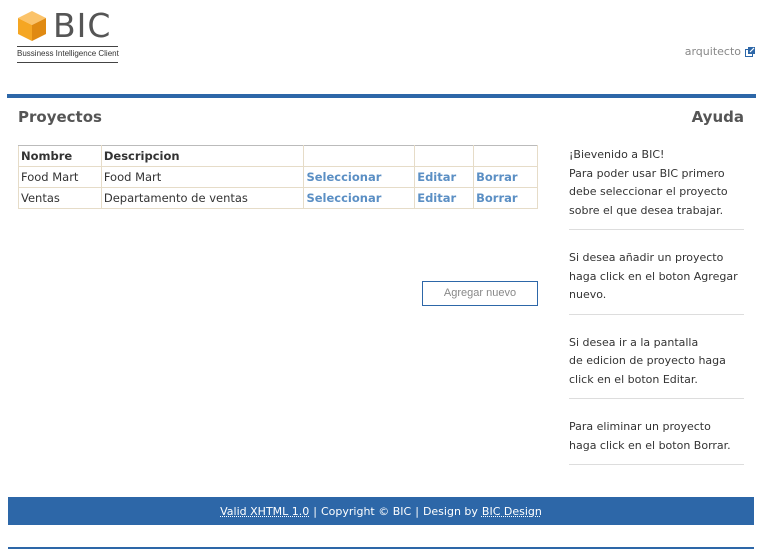 The width and height of the screenshot is (765, 558). Describe the element at coordinates (67, 46) in the screenshot. I see `logo-divider` at that location.